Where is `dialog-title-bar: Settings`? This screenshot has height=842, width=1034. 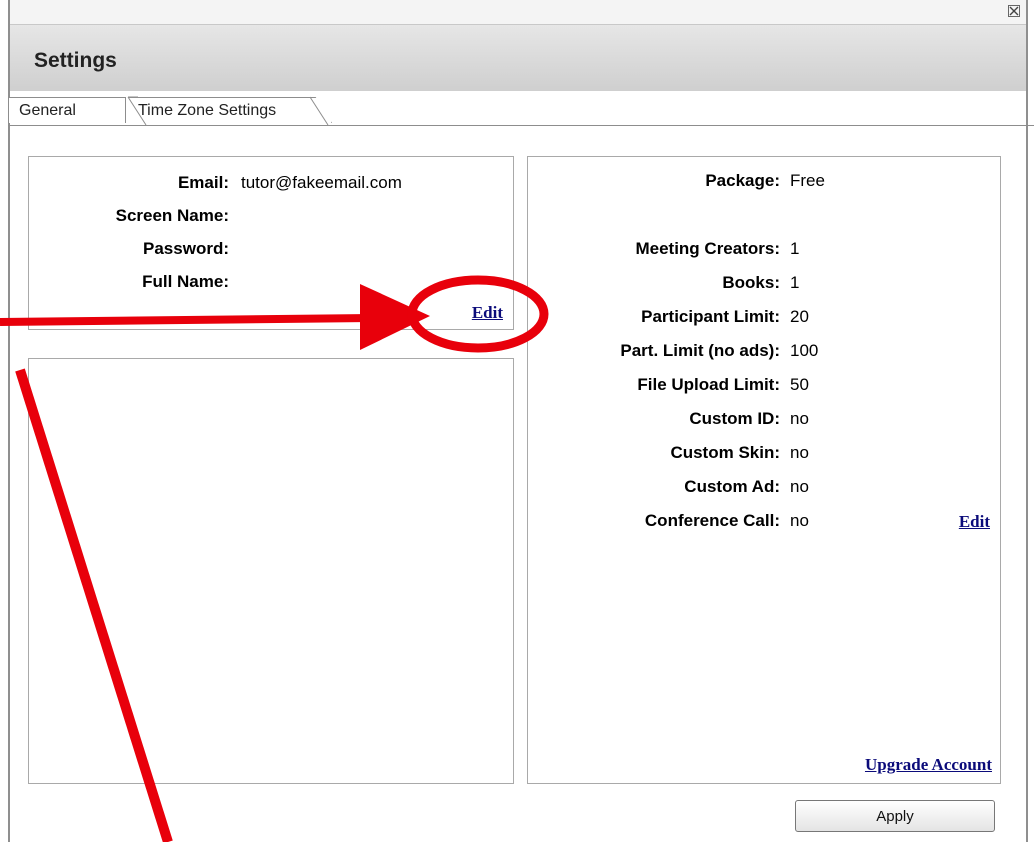
dialog-title-bar: Settings is located at coordinates (518, 58).